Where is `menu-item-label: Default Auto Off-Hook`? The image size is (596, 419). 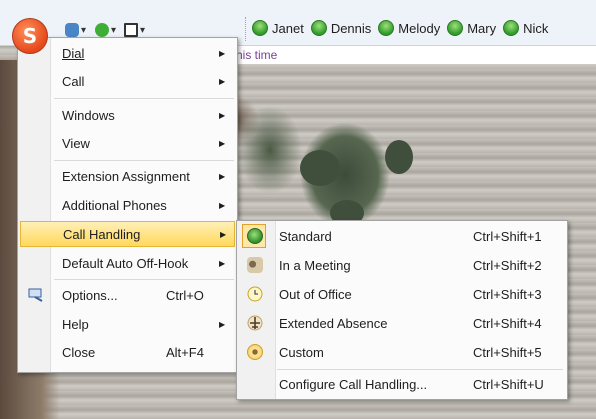
menu-item-label: Default Auto Off-Hook is located at coordinates (125, 263).